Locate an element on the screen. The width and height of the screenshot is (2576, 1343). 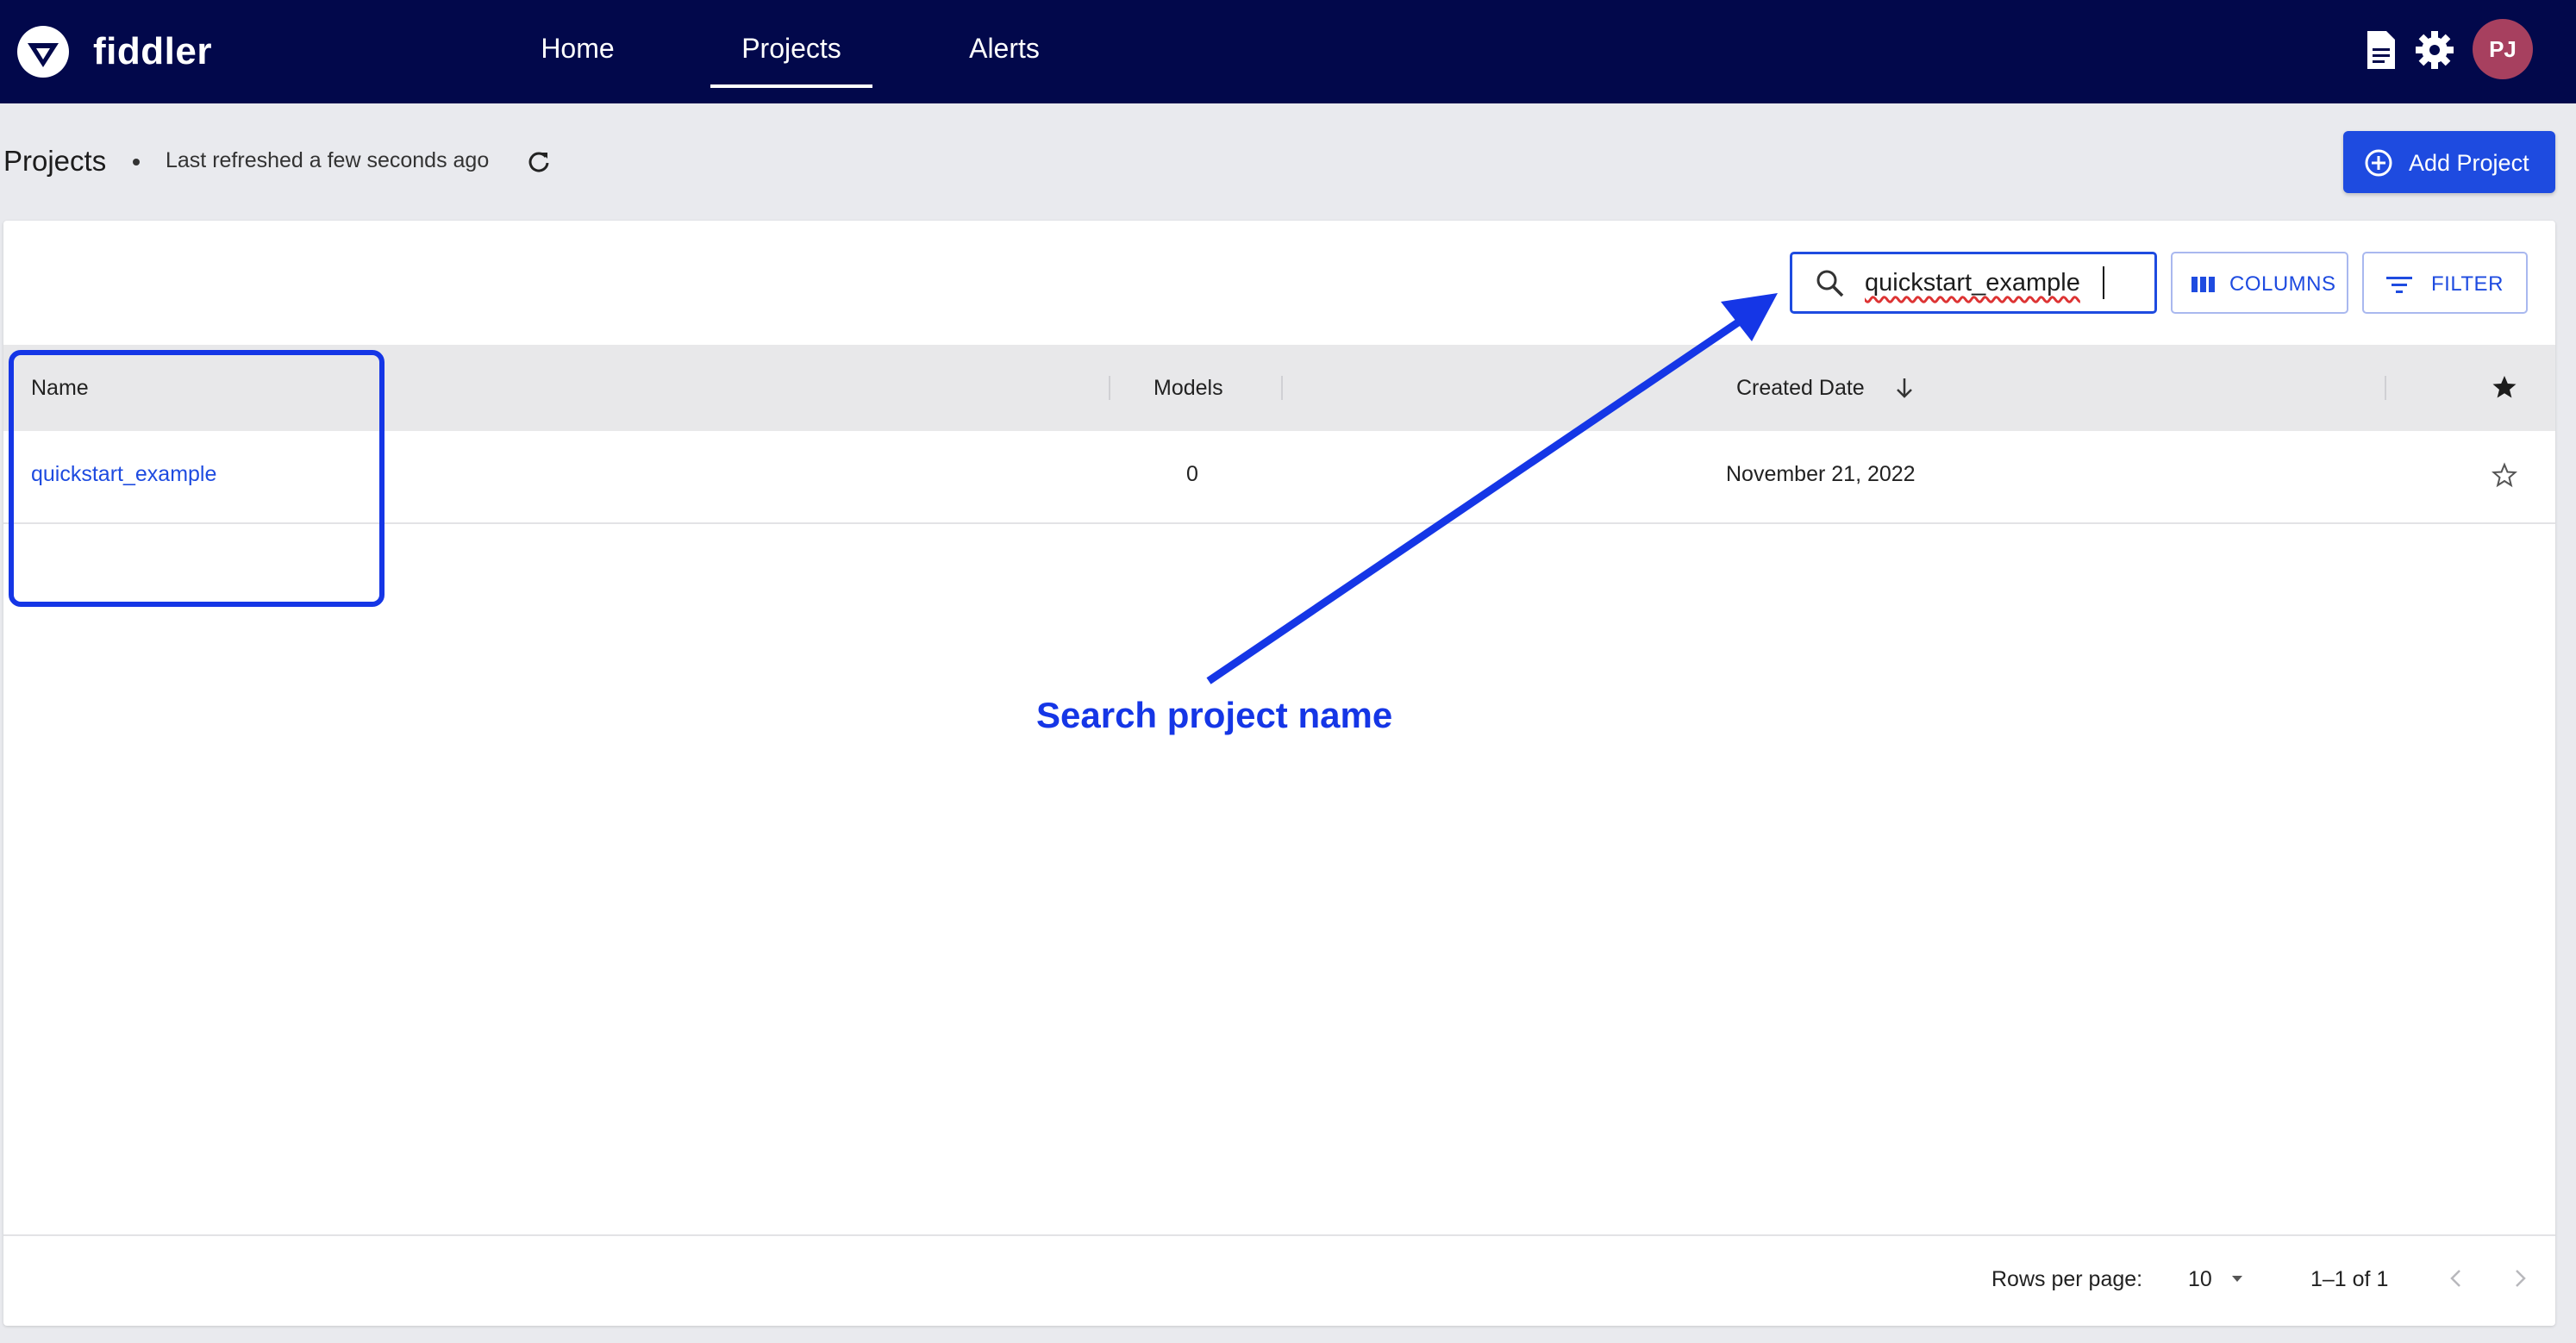
nav-home: Home is located at coordinates (578, 52).